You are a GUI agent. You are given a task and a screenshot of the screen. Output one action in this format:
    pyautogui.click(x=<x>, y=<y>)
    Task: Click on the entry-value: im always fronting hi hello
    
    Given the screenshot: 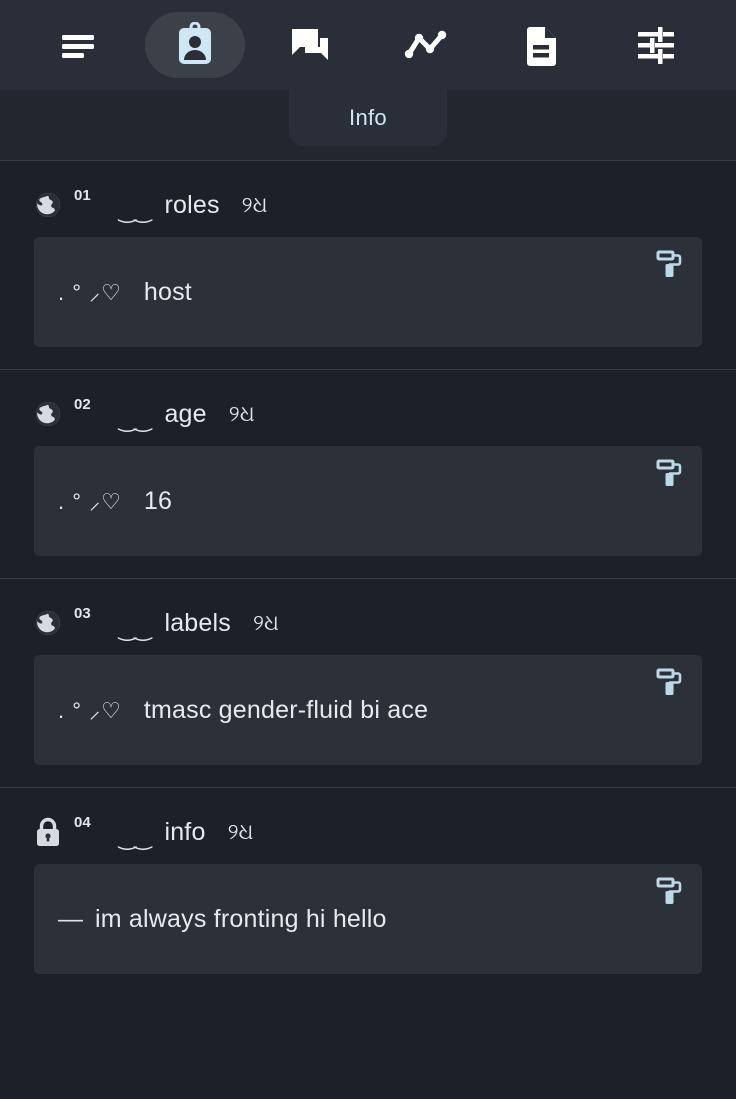 What is the action you would take?
    pyautogui.click(x=241, y=918)
    